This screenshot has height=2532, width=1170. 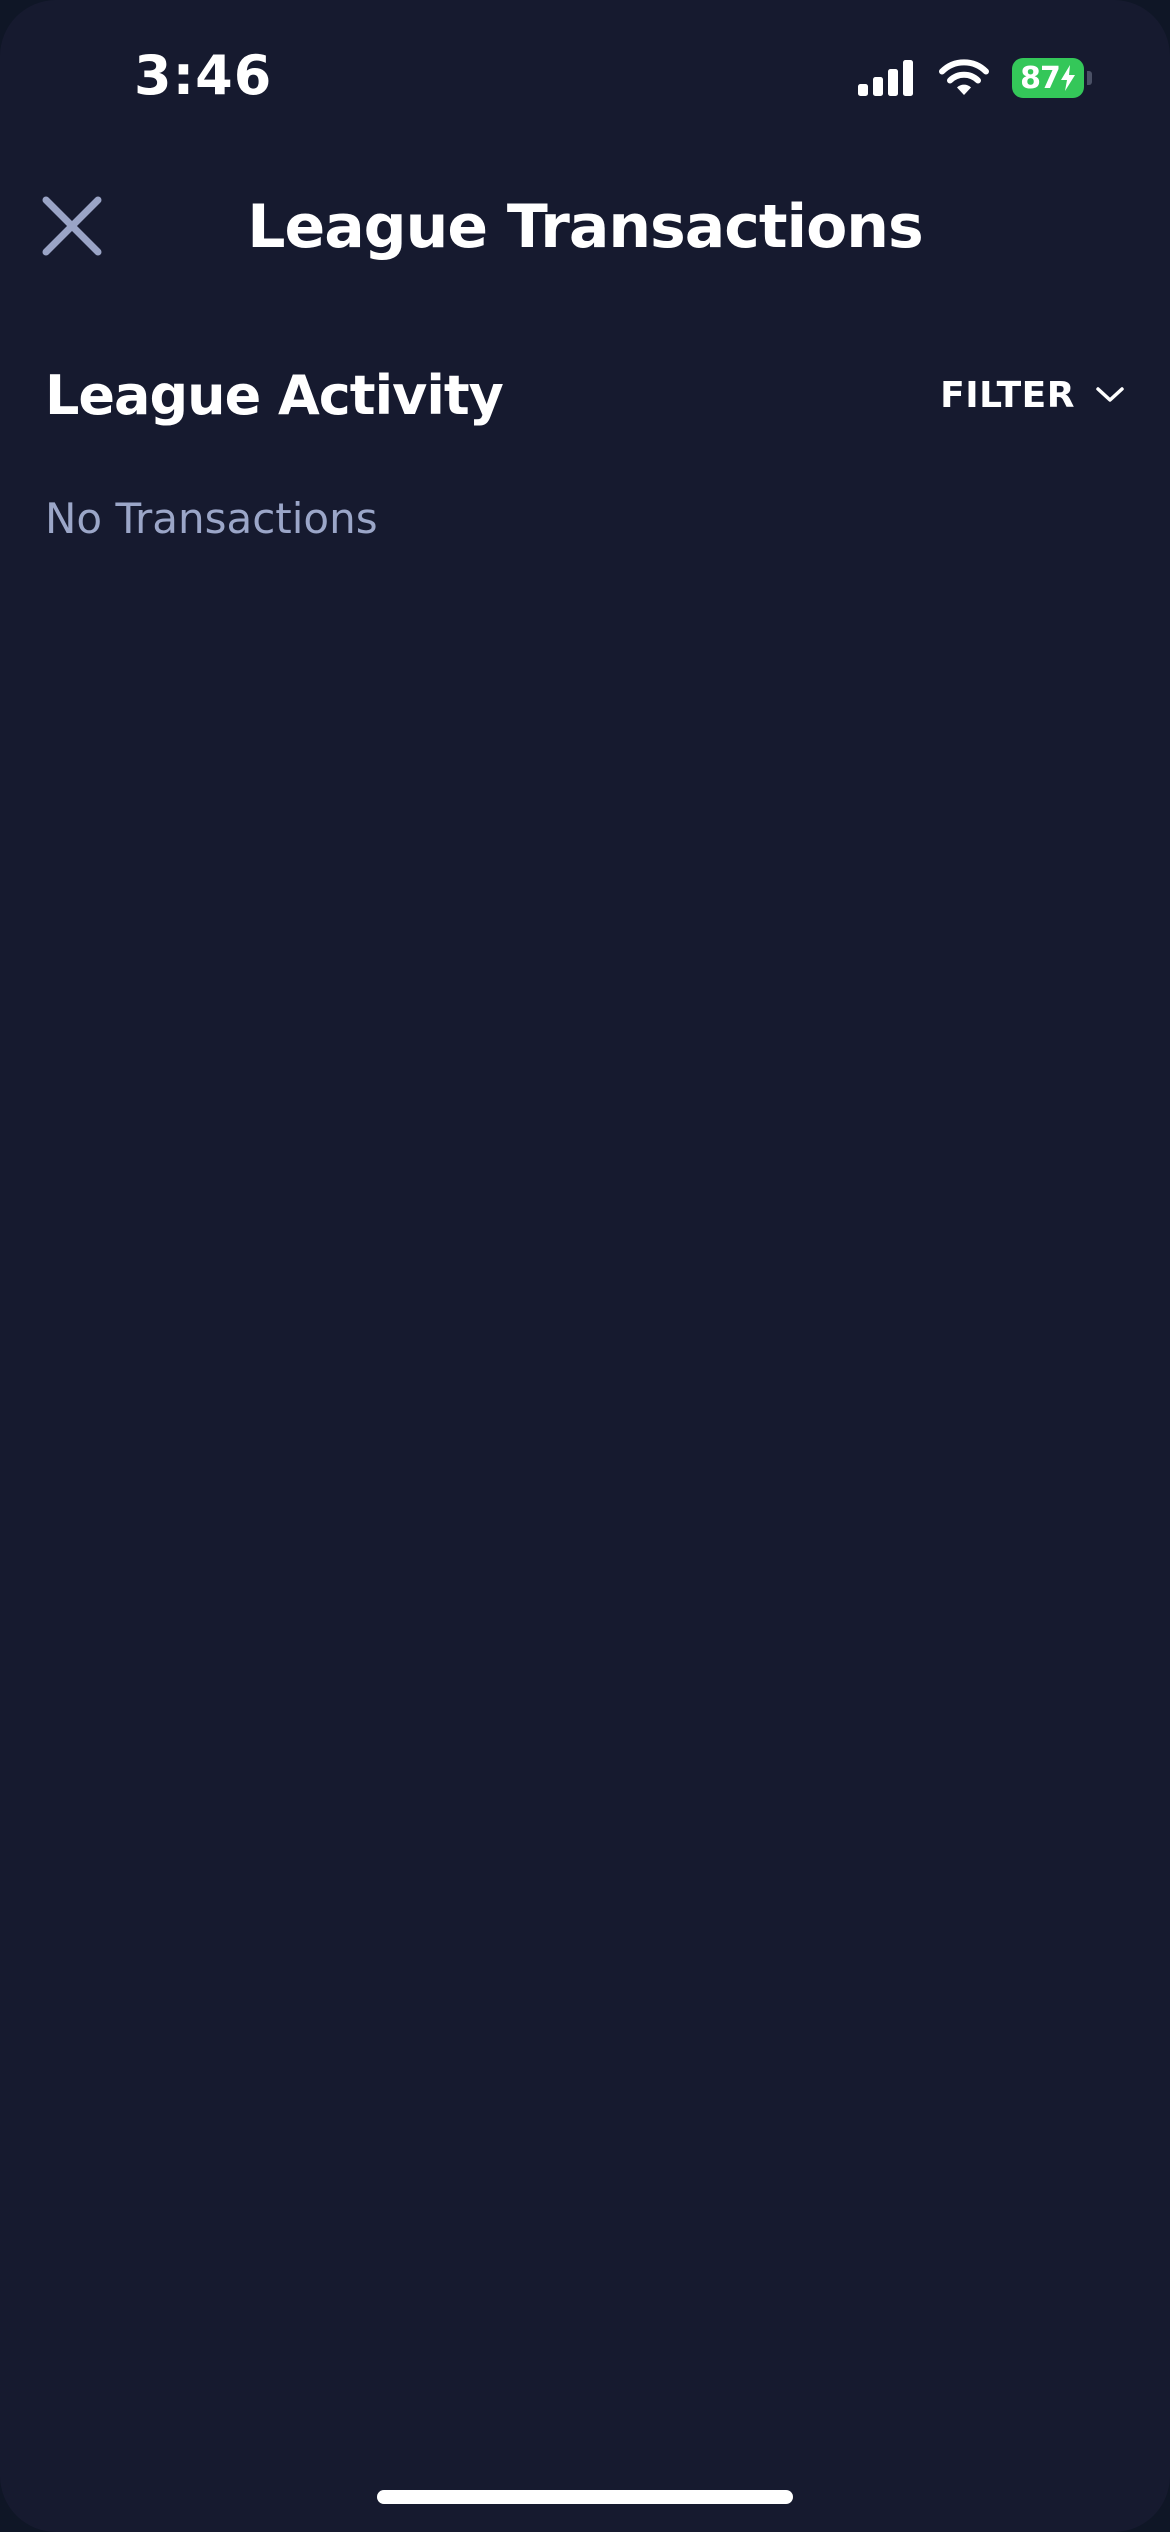 What do you see at coordinates (1007, 395) in the screenshot?
I see `filter-label: FILTER` at bounding box center [1007, 395].